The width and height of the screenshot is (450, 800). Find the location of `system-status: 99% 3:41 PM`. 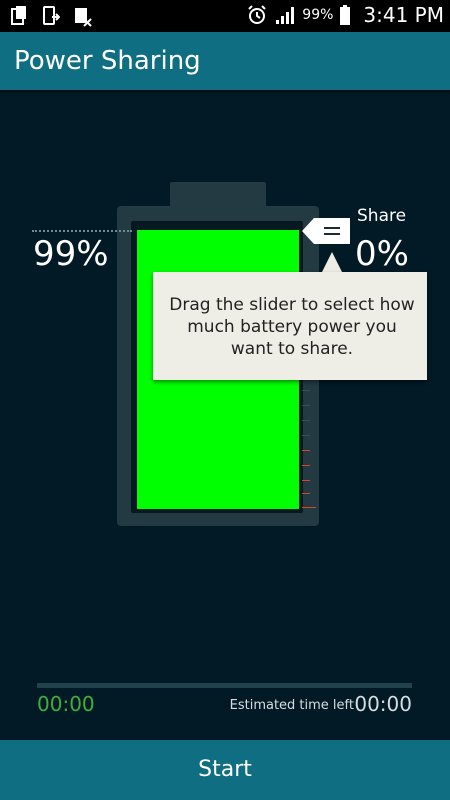

system-status: 99% 3:41 PM is located at coordinates (345, 15).